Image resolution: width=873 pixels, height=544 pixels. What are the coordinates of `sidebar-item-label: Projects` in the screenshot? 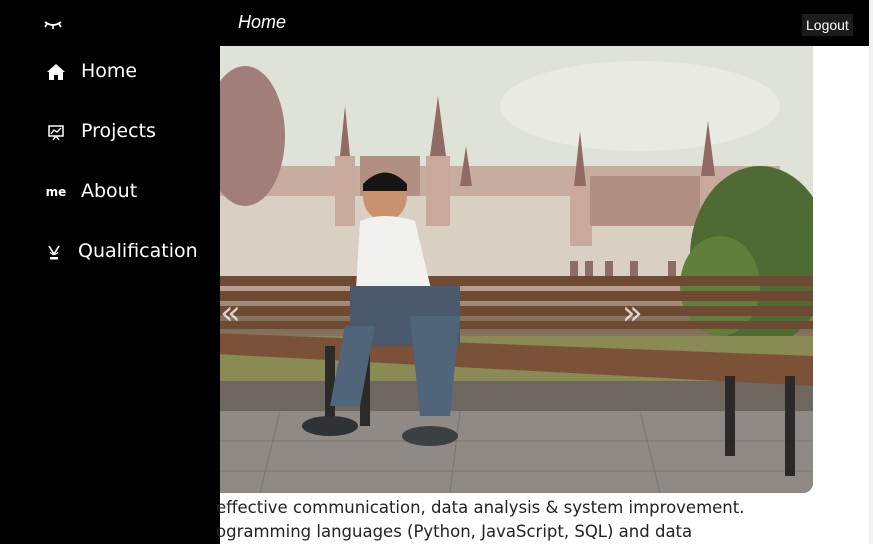 It's located at (118, 131).